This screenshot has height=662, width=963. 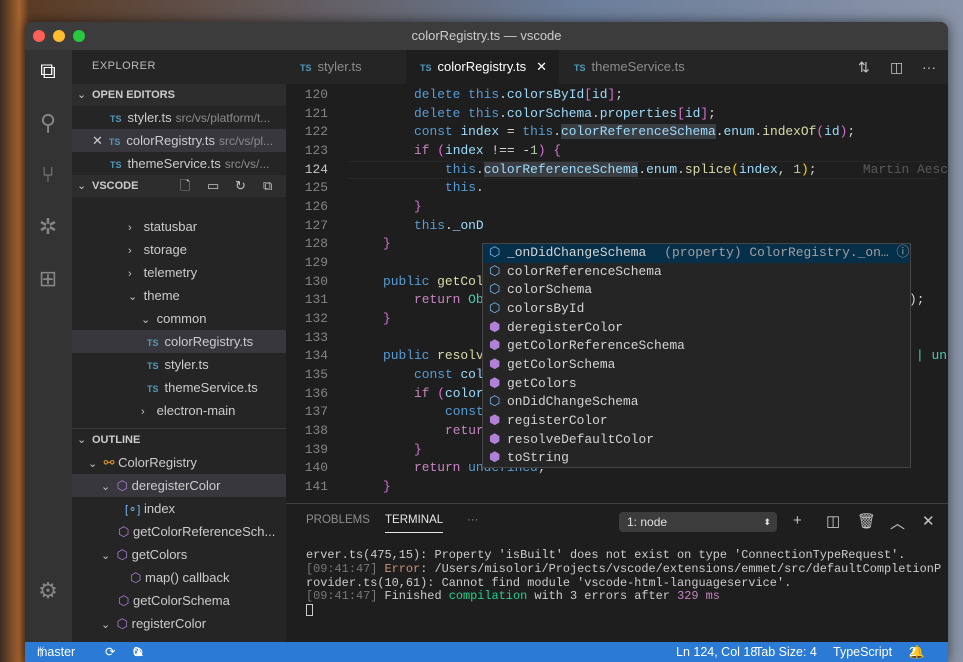 I want to click on code-line: if (color, so click(x=449, y=394).